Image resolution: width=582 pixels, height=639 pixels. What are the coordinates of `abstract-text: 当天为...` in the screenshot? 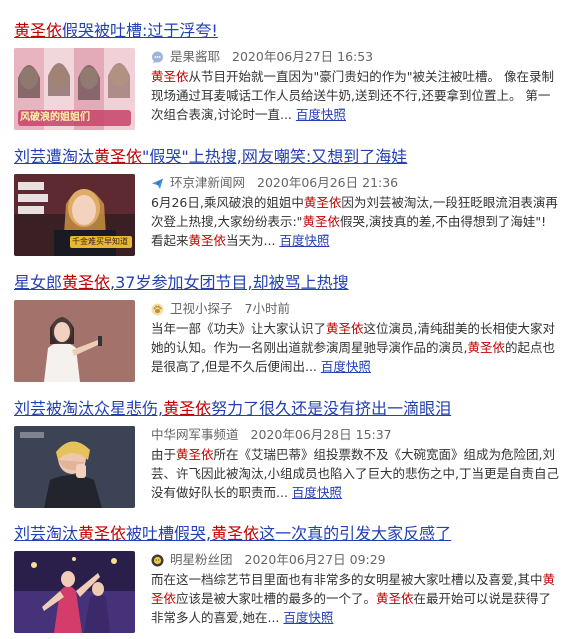 It's located at (251, 240).